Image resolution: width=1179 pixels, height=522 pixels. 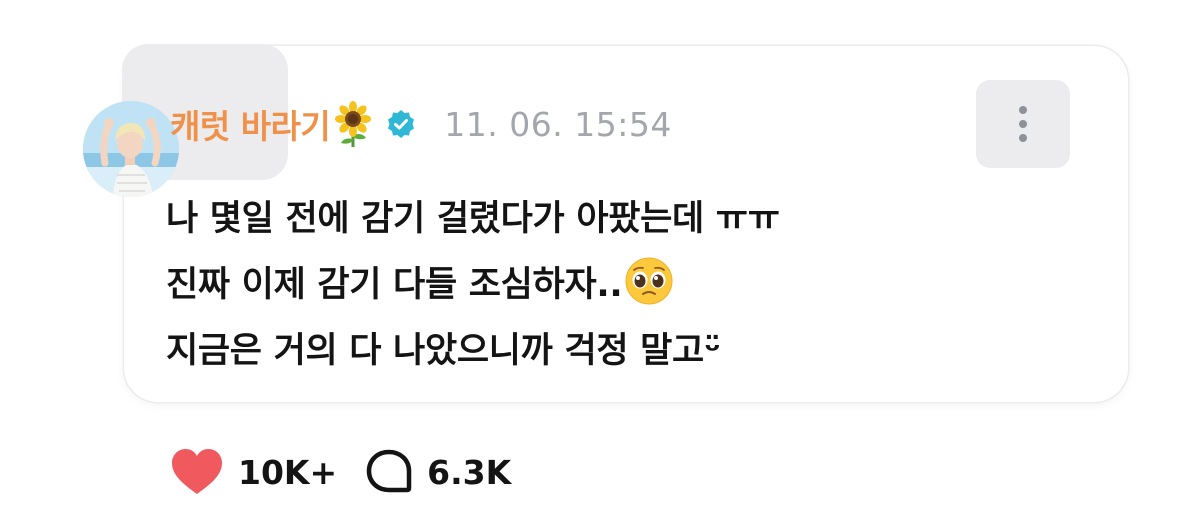 I want to click on post-text-line: 진짜 이제 감기 다들 조심하자.., so click(x=616, y=285).